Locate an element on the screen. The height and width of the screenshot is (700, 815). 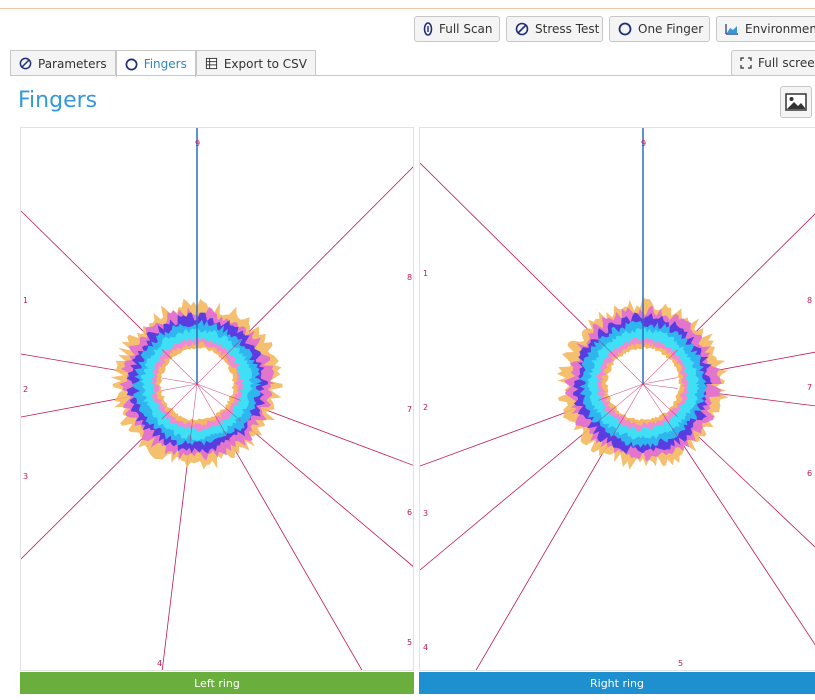
one-finger-button: One Finger is located at coordinates (659, 29).